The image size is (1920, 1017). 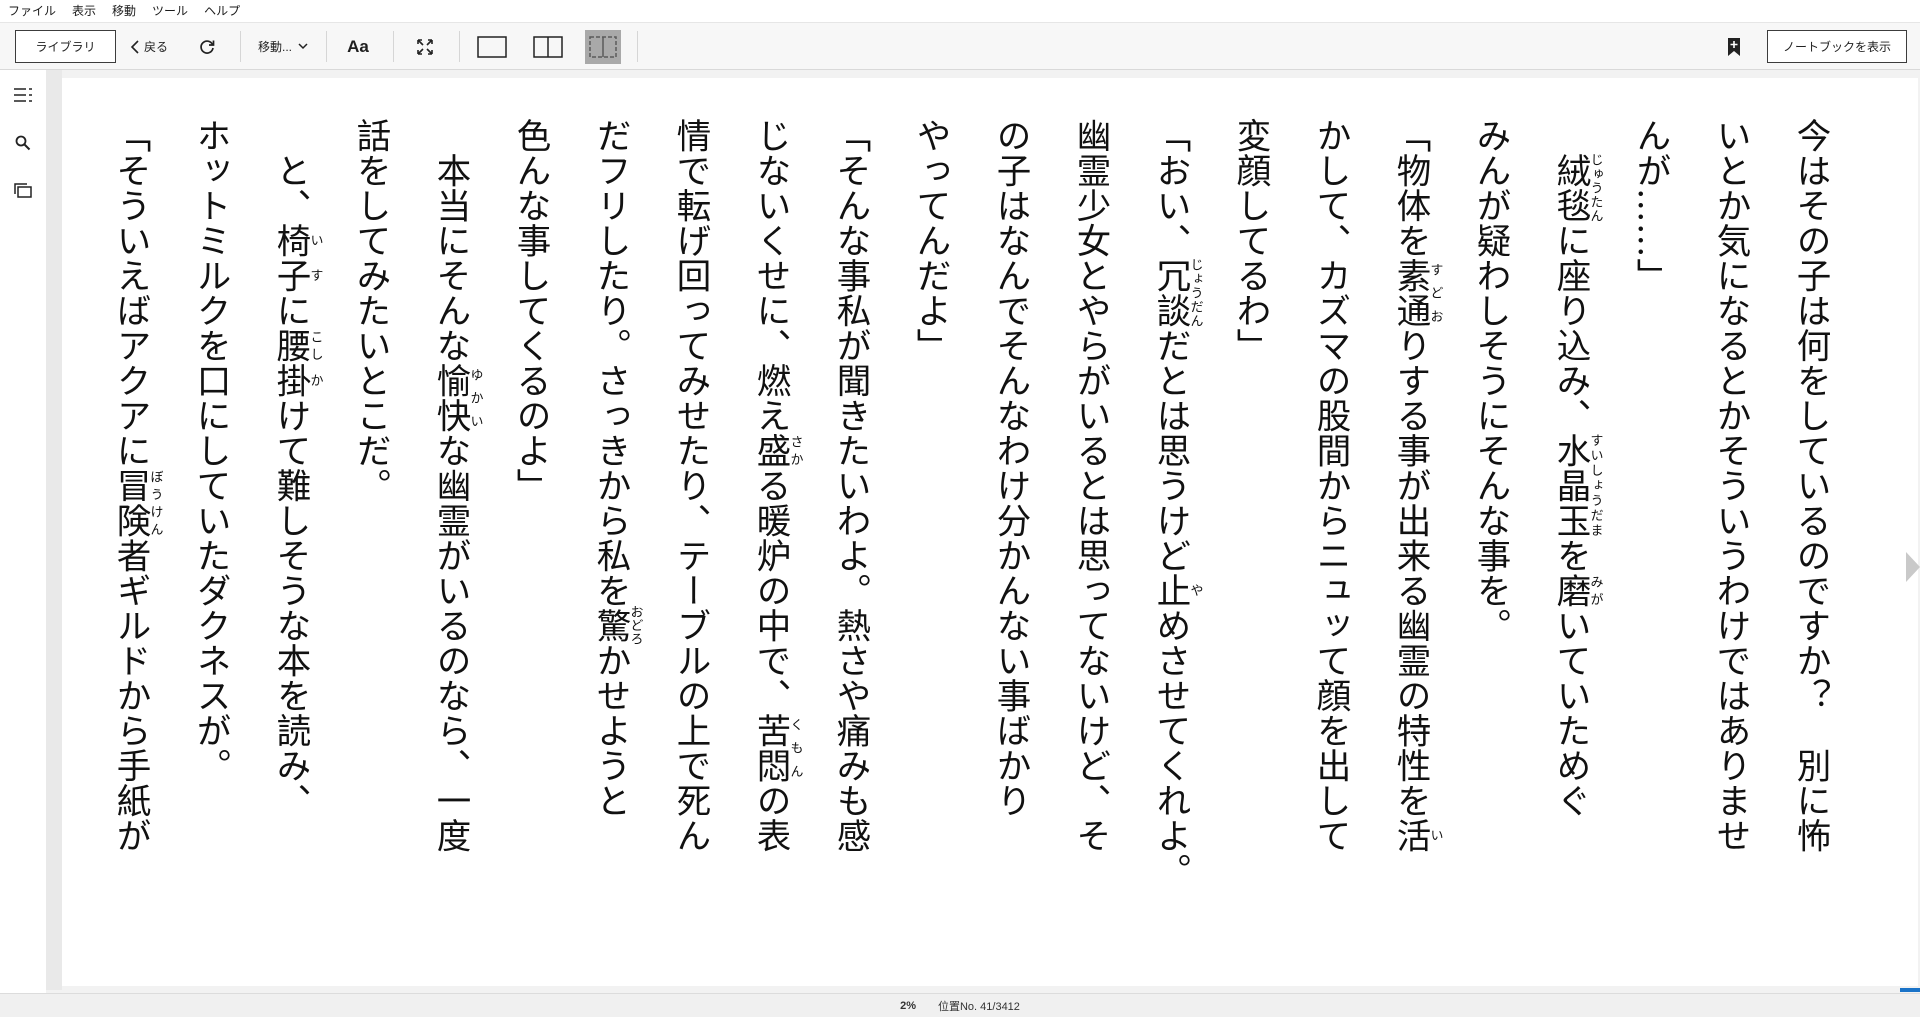 What do you see at coordinates (603, 47) in the screenshot?
I see `scroll-view-button` at bounding box center [603, 47].